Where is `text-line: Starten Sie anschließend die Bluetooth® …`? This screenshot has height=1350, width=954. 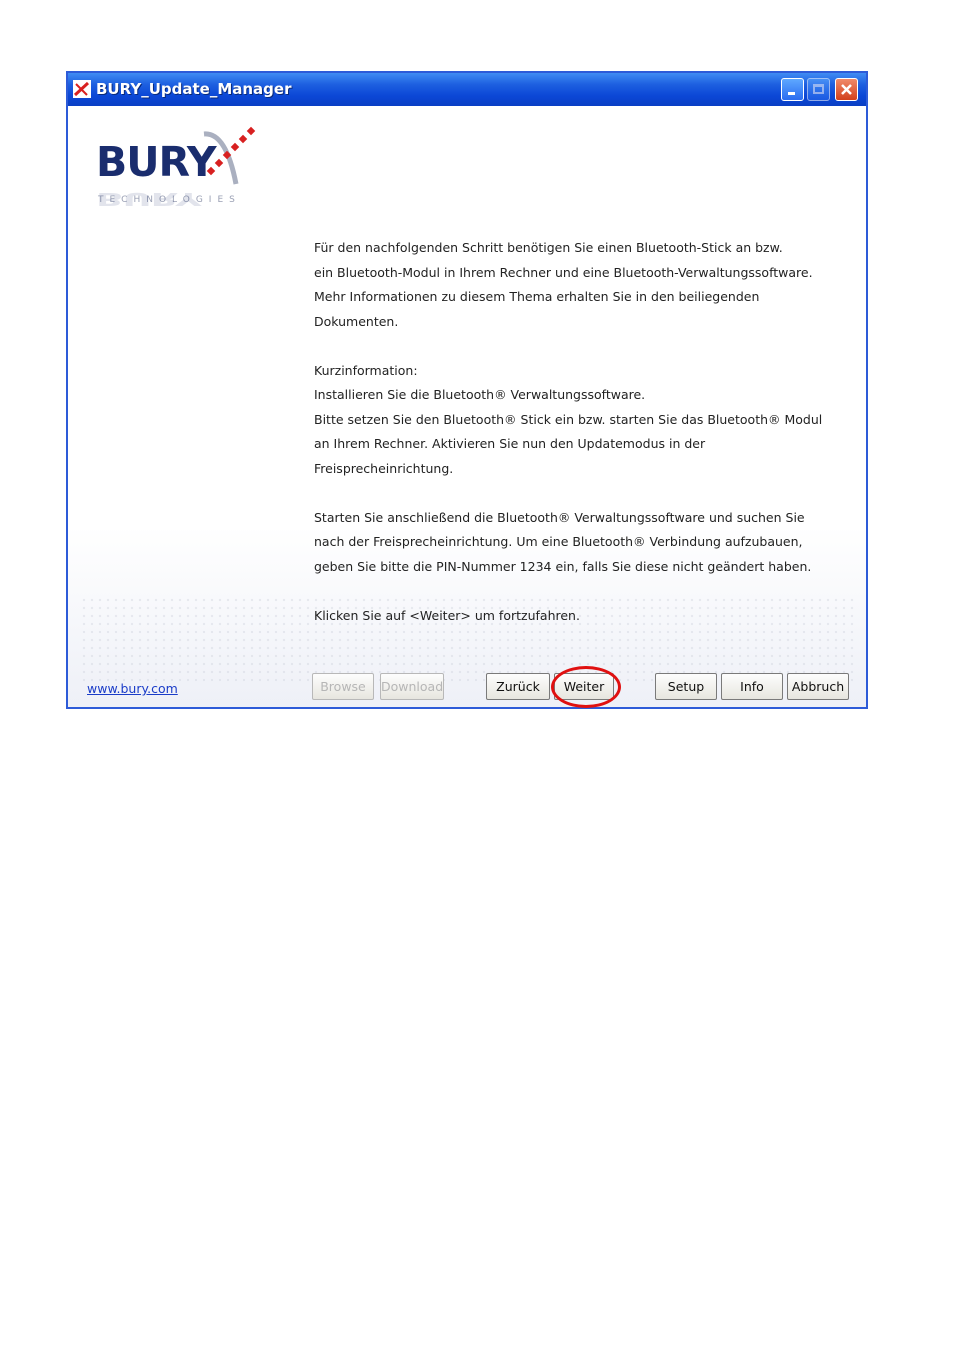
text-line: Starten Sie anschließend die Bluetooth® … is located at coordinates (559, 517).